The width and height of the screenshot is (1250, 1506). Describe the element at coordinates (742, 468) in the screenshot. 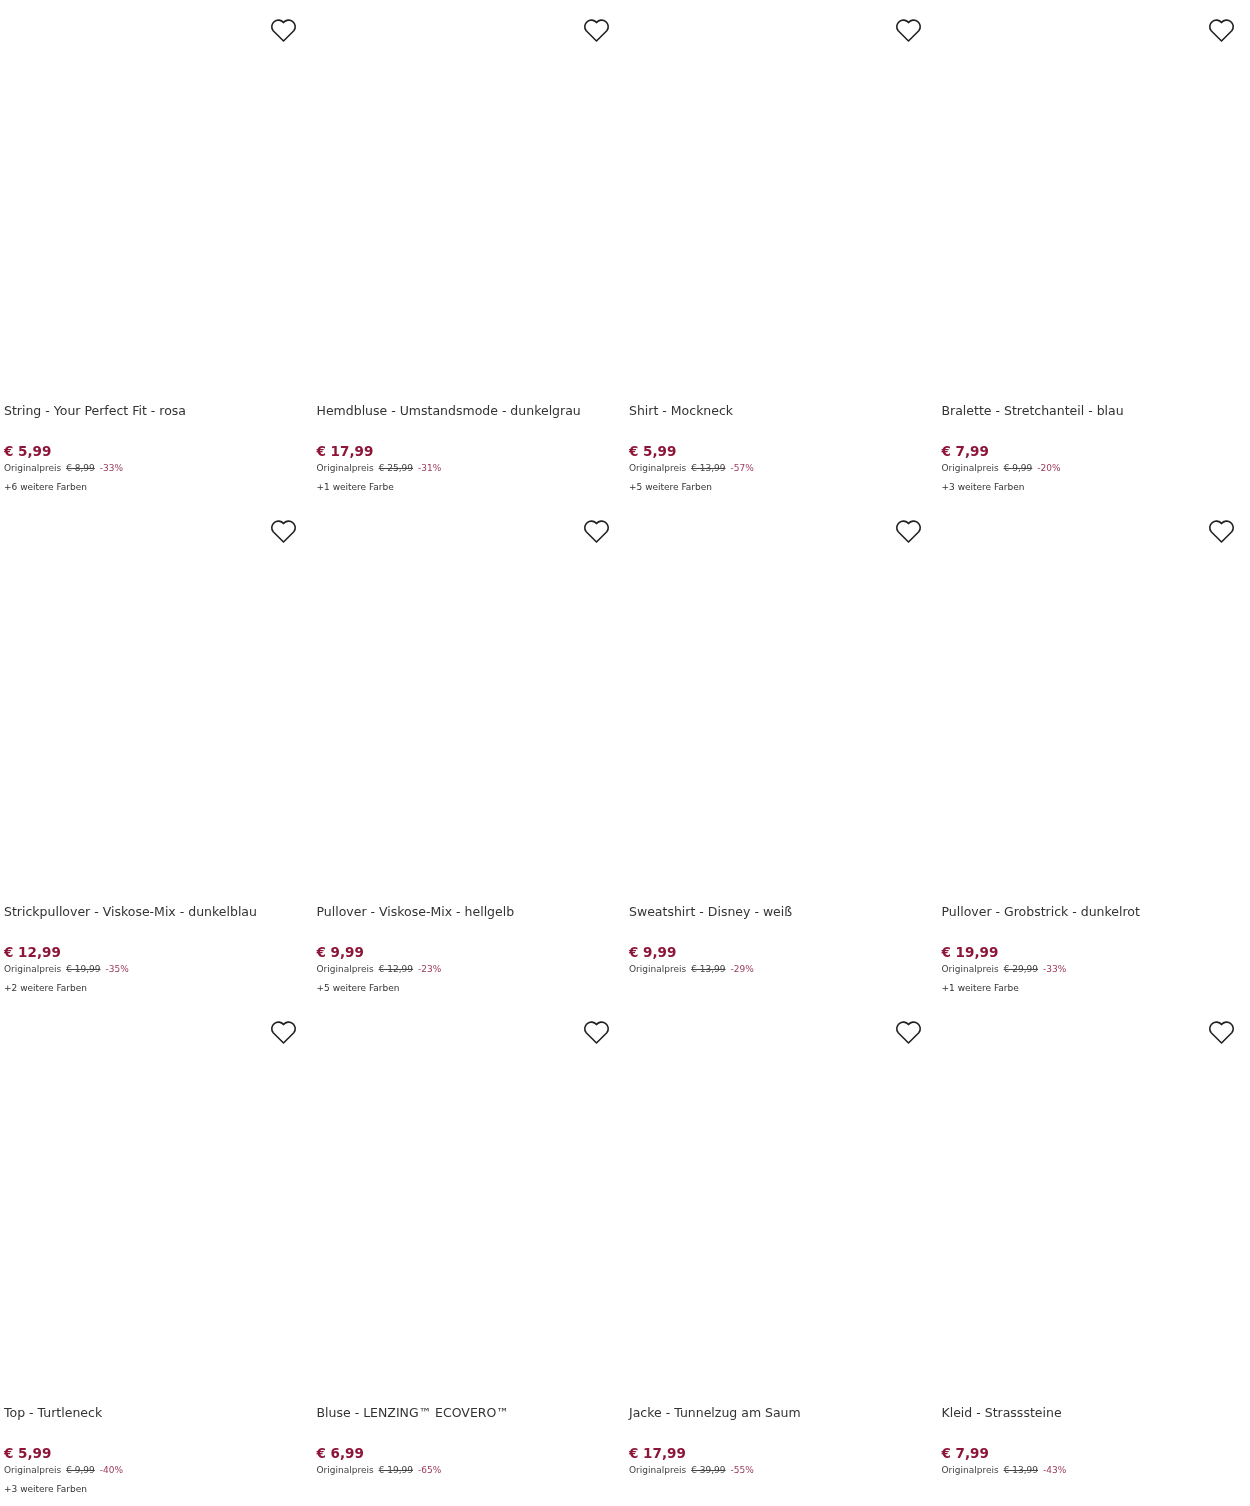

I see `discount-percent: -57%` at that location.